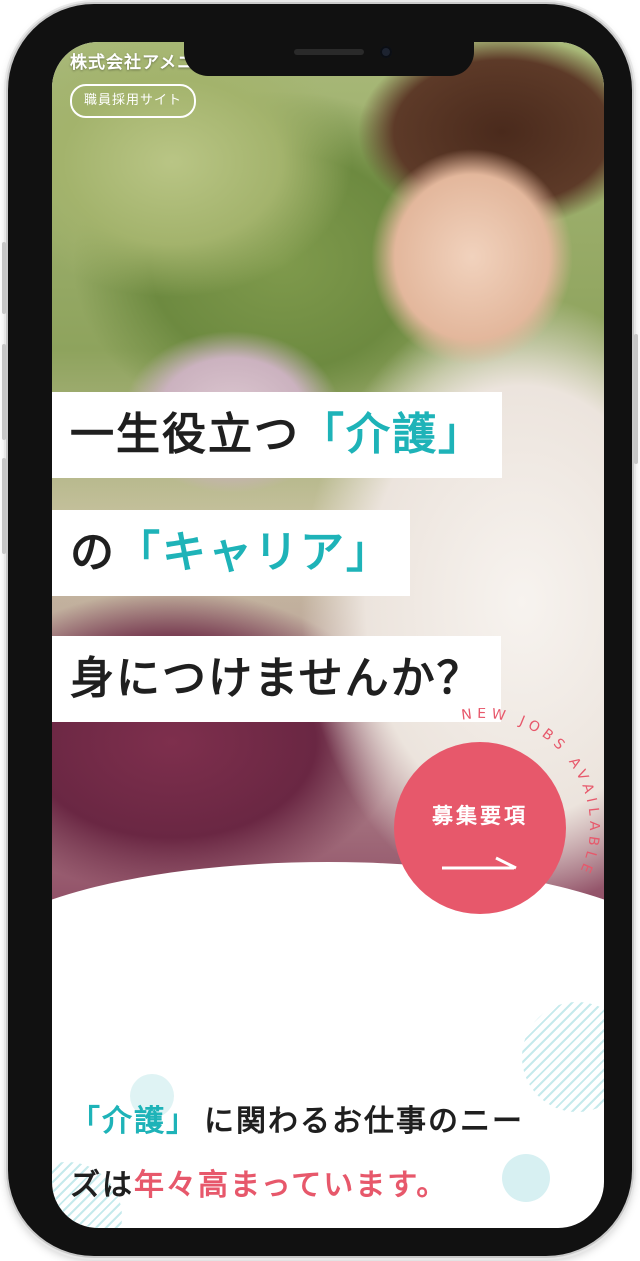 This screenshot has height=1261, width=640. I want to click on recruit-button: 募集要項, so click(480, 828).